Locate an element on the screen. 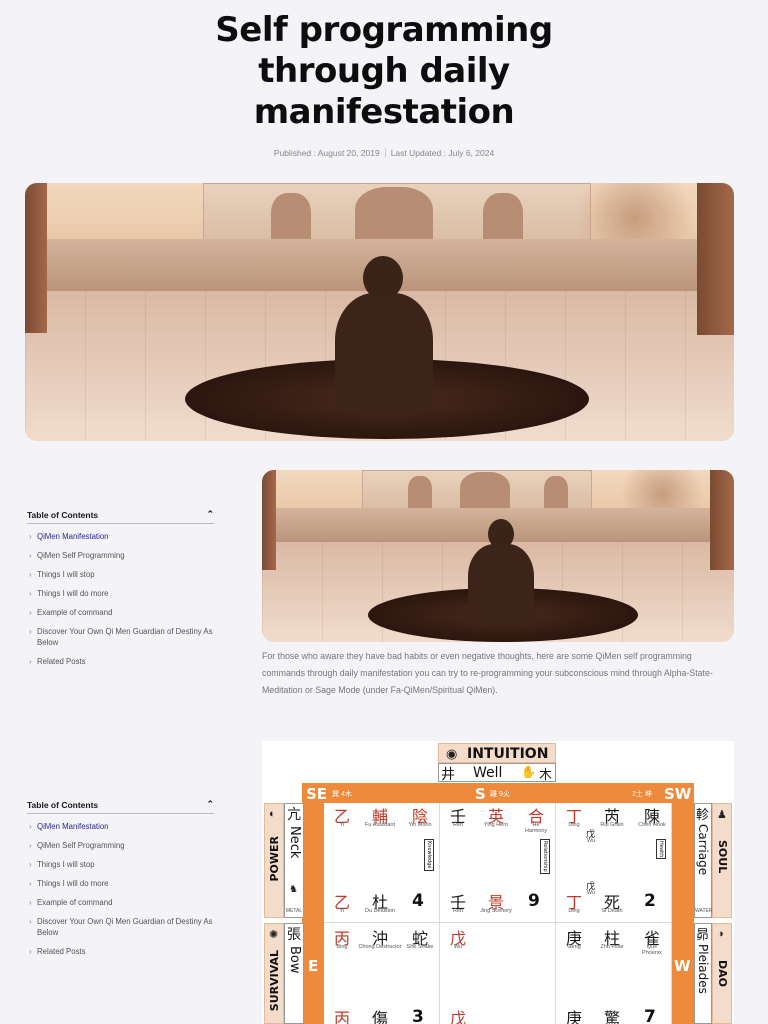 The image size is (768, 1024). palace-cell-w: 庚 Geng 柱 Zhu Pillar 雀 Que Phoenix 庚 驚 7 is located at coordinates (614, 973).